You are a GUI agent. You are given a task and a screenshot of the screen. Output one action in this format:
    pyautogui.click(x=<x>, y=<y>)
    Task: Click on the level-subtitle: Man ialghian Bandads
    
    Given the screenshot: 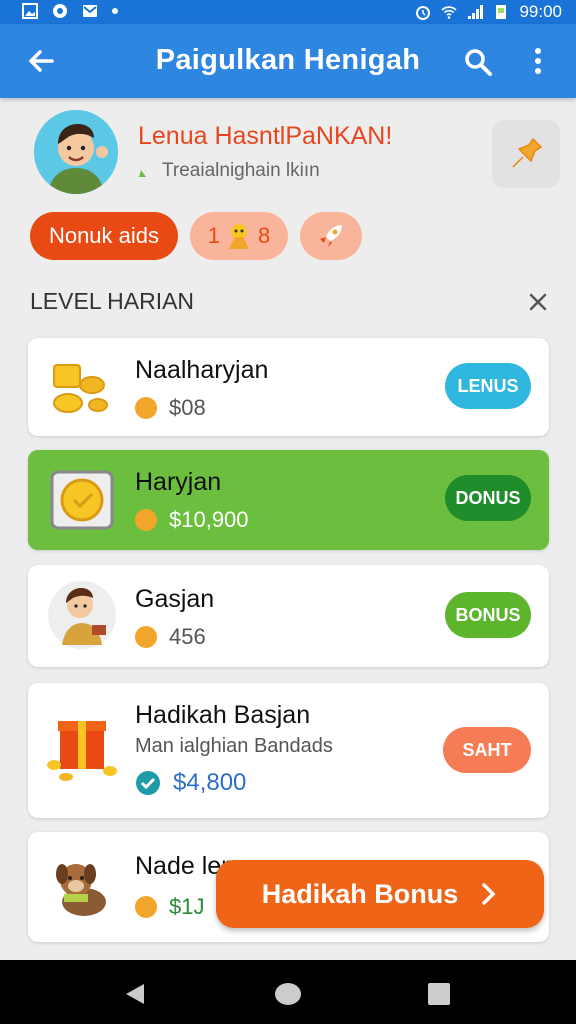 What is the action you would take?
    pyautogui.click(x=234, y=746)
    